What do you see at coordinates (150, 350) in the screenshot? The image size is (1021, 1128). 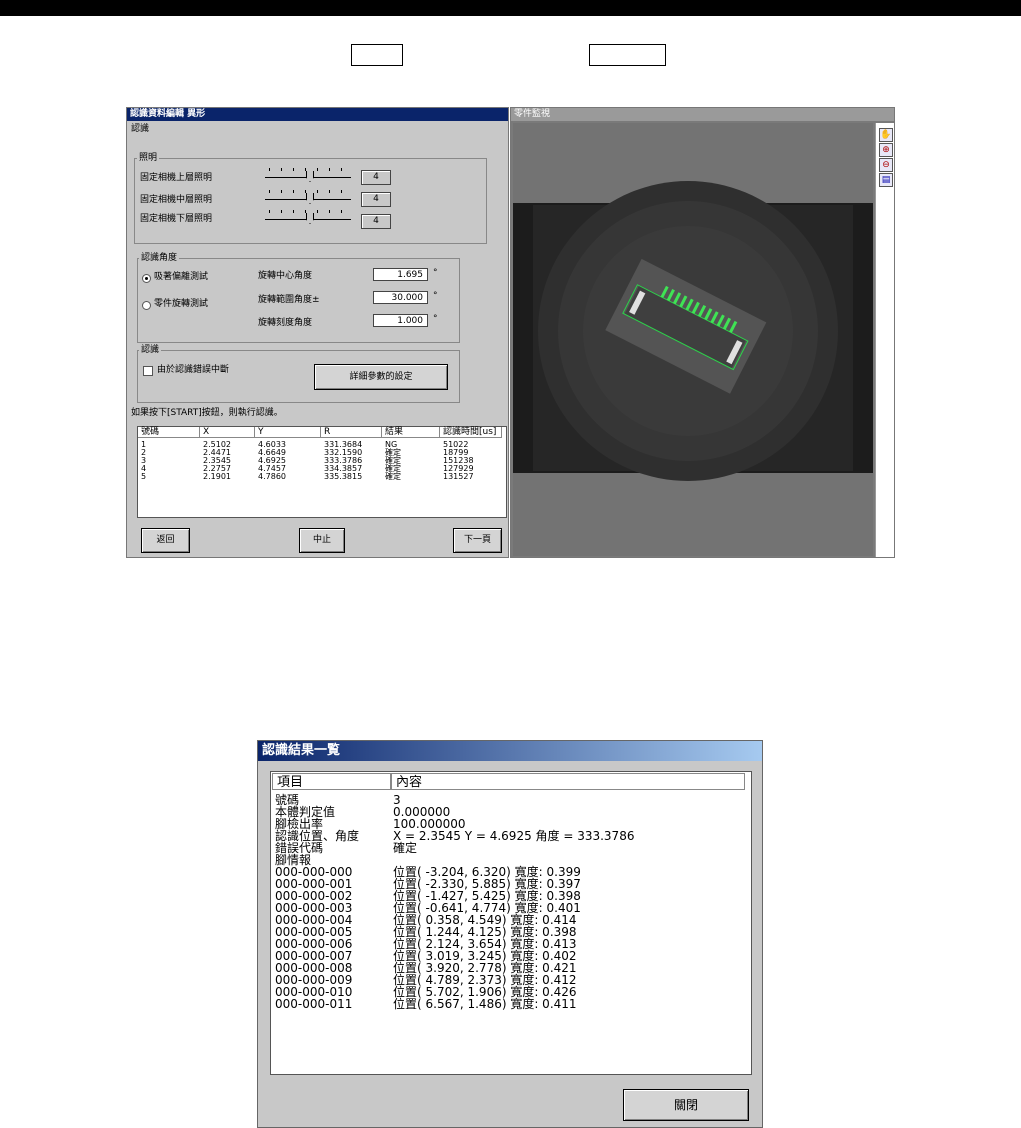 I see `recog-group-label: 認識` at bounding box center [150, 350].